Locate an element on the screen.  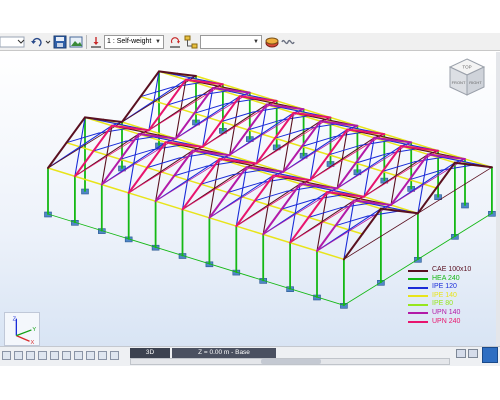
tab-level: Z = 0.00 m - Base is located at coordinates (224, 353).